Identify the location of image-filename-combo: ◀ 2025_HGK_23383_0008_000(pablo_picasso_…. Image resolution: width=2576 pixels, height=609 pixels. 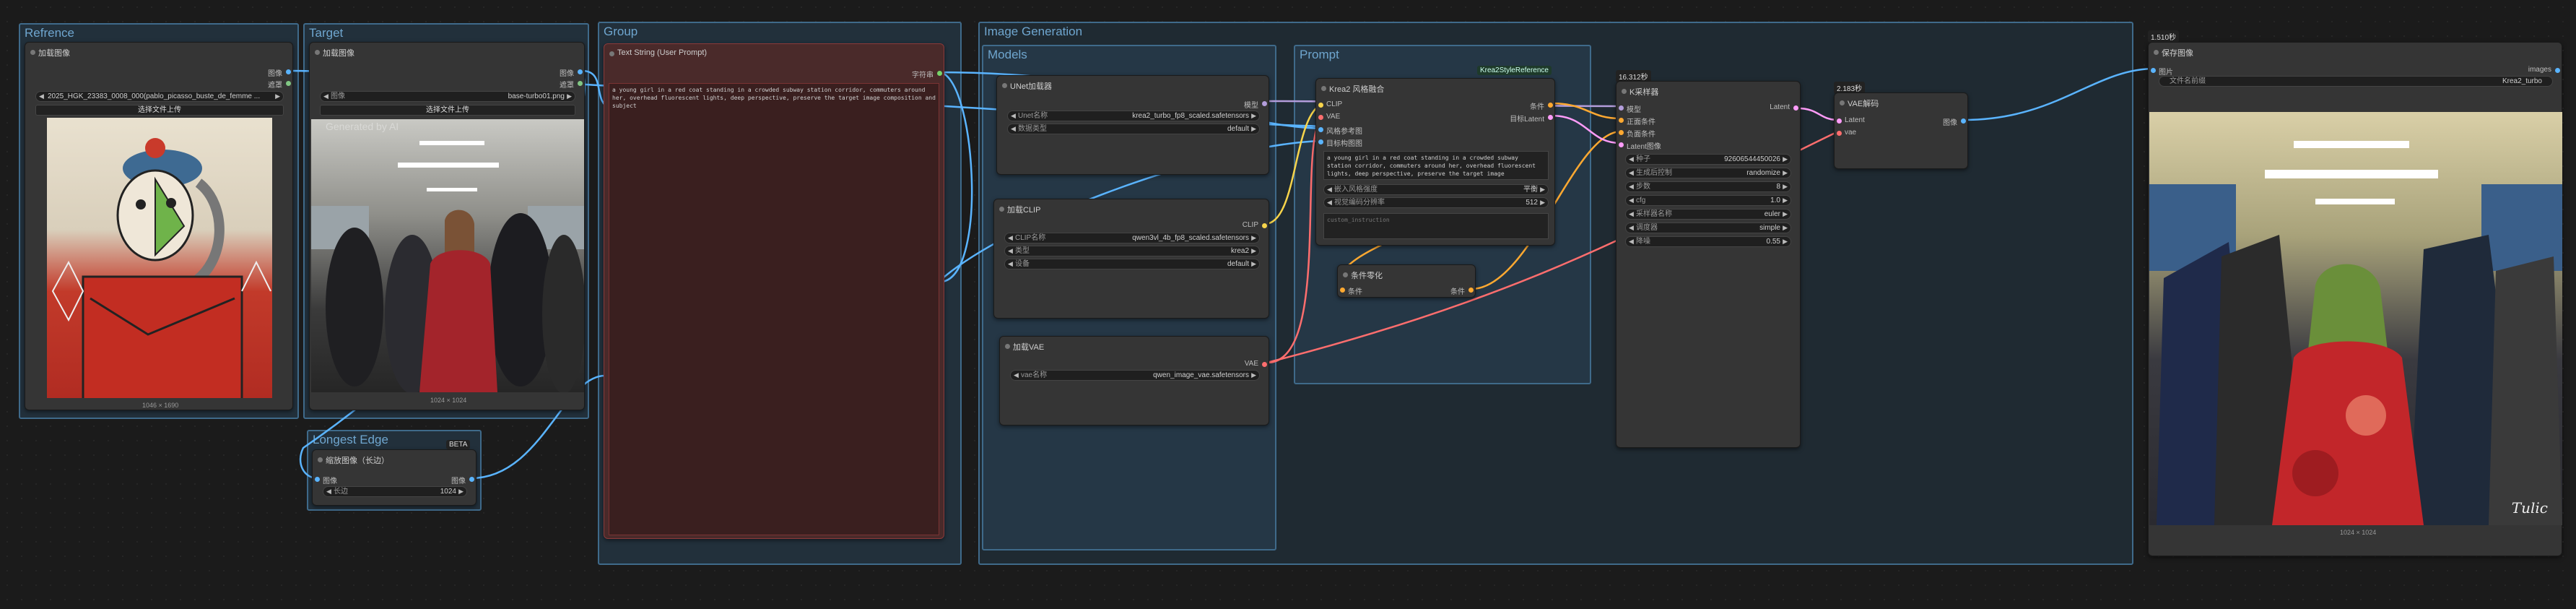
(159, 96).